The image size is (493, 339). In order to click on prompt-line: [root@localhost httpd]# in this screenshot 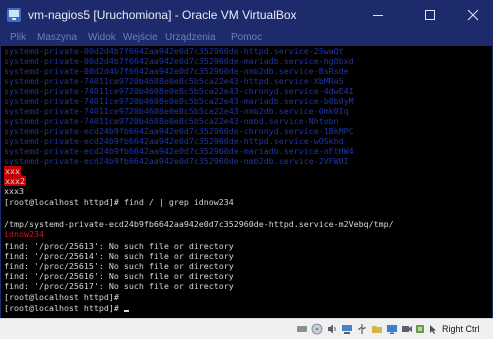, I will do `click(61, 297)`.